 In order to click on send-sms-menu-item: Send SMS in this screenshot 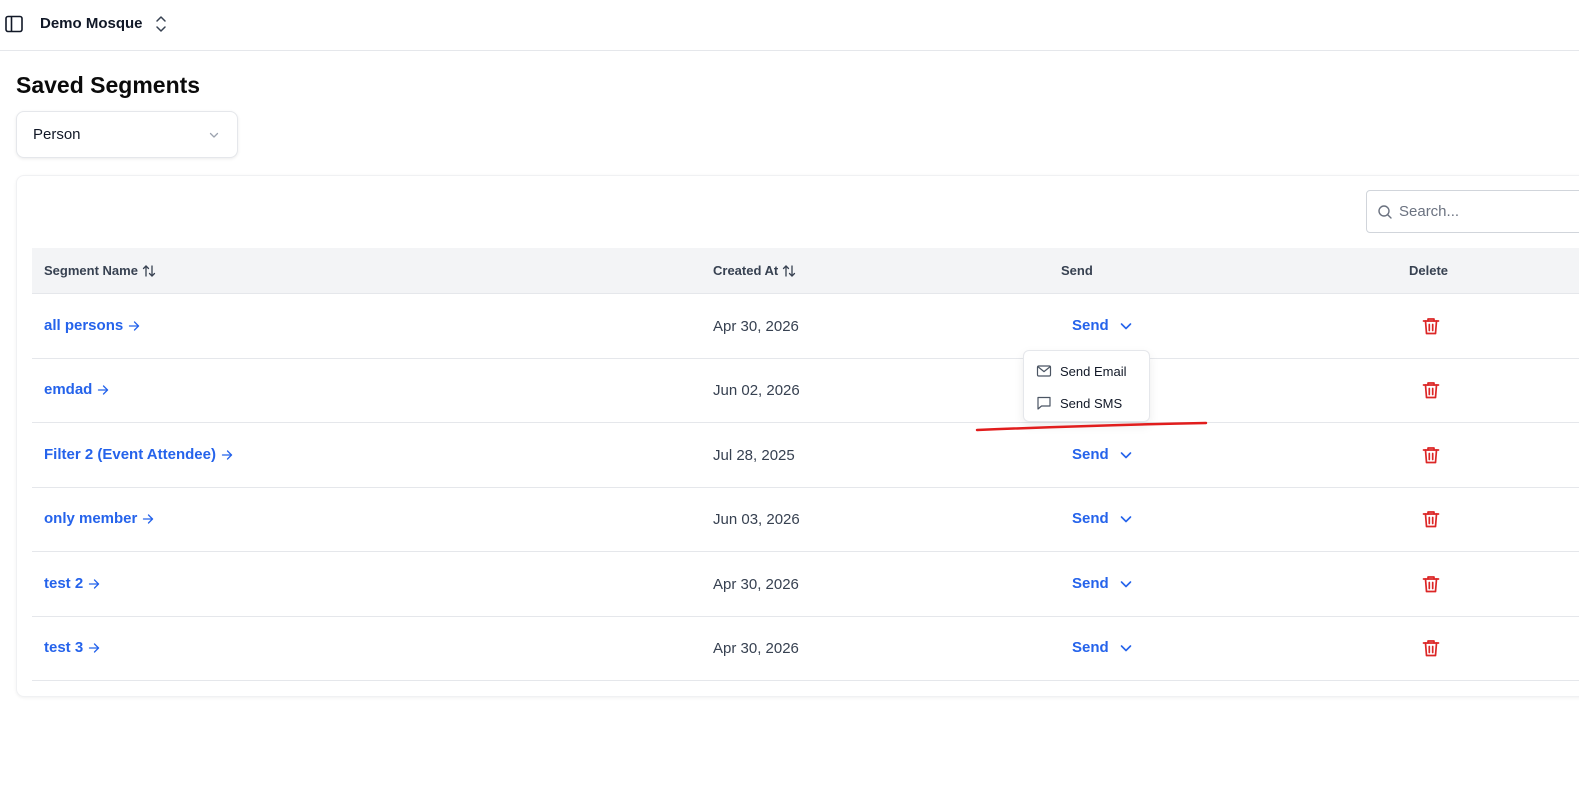, I will do `click(1086, 403)`.